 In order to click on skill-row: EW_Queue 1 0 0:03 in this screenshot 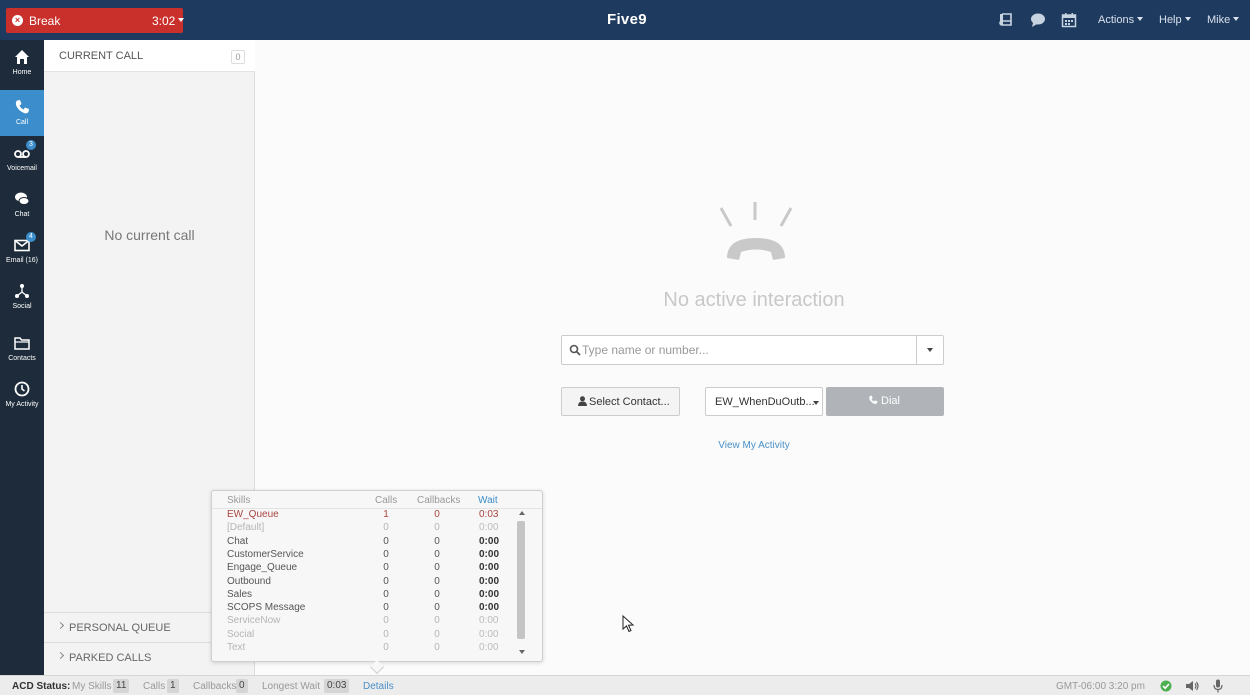, I will do `click(367, 515)`.